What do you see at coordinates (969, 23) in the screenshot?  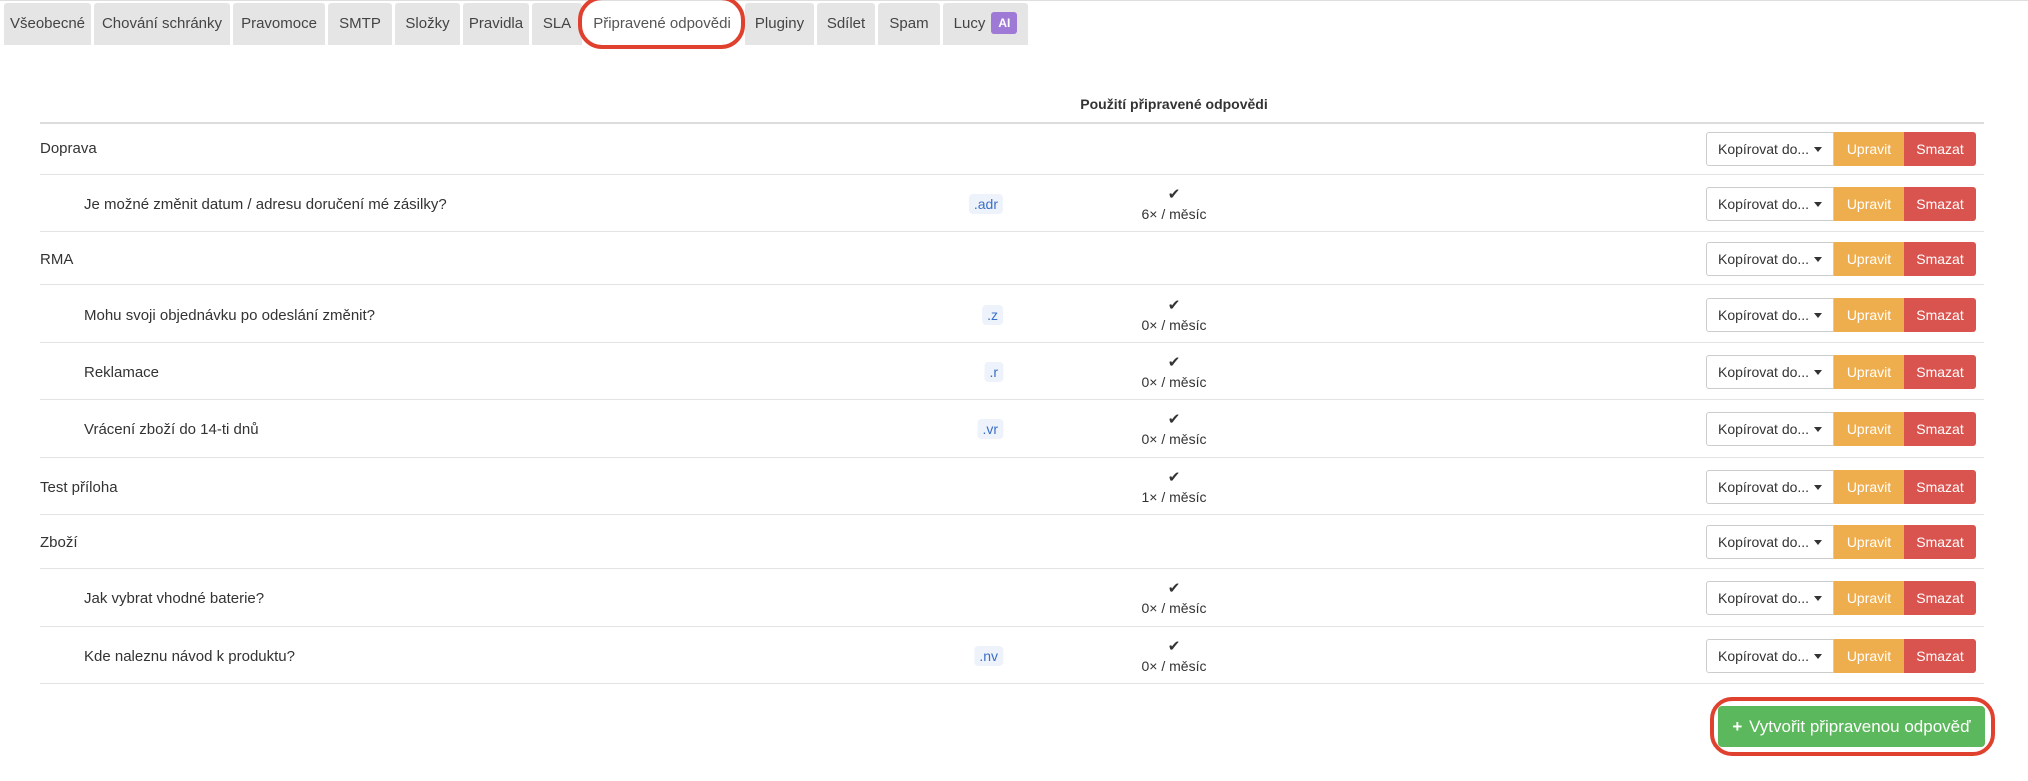 I see `tab-lucy-label: Lucy` at bounding box center [969, 23].